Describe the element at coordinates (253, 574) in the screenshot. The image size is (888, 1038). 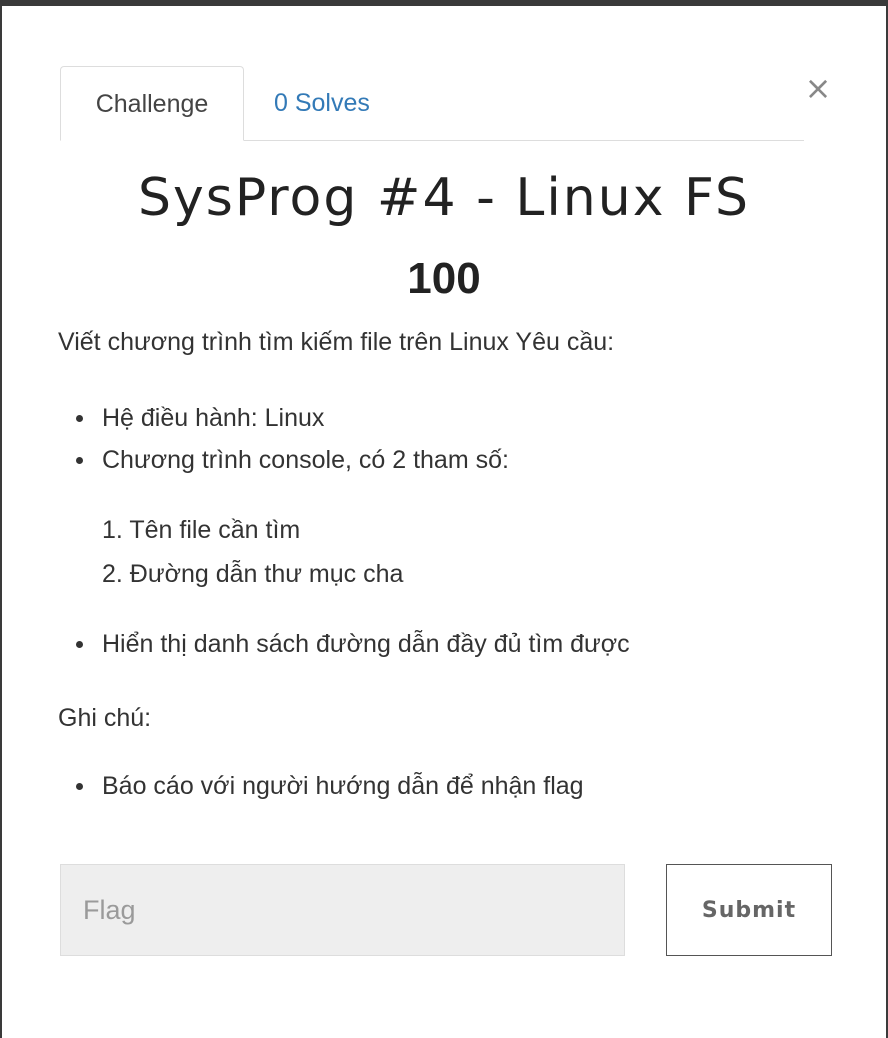
I see `list-item: 2. Đường dẫn thư mục cha` at that location.